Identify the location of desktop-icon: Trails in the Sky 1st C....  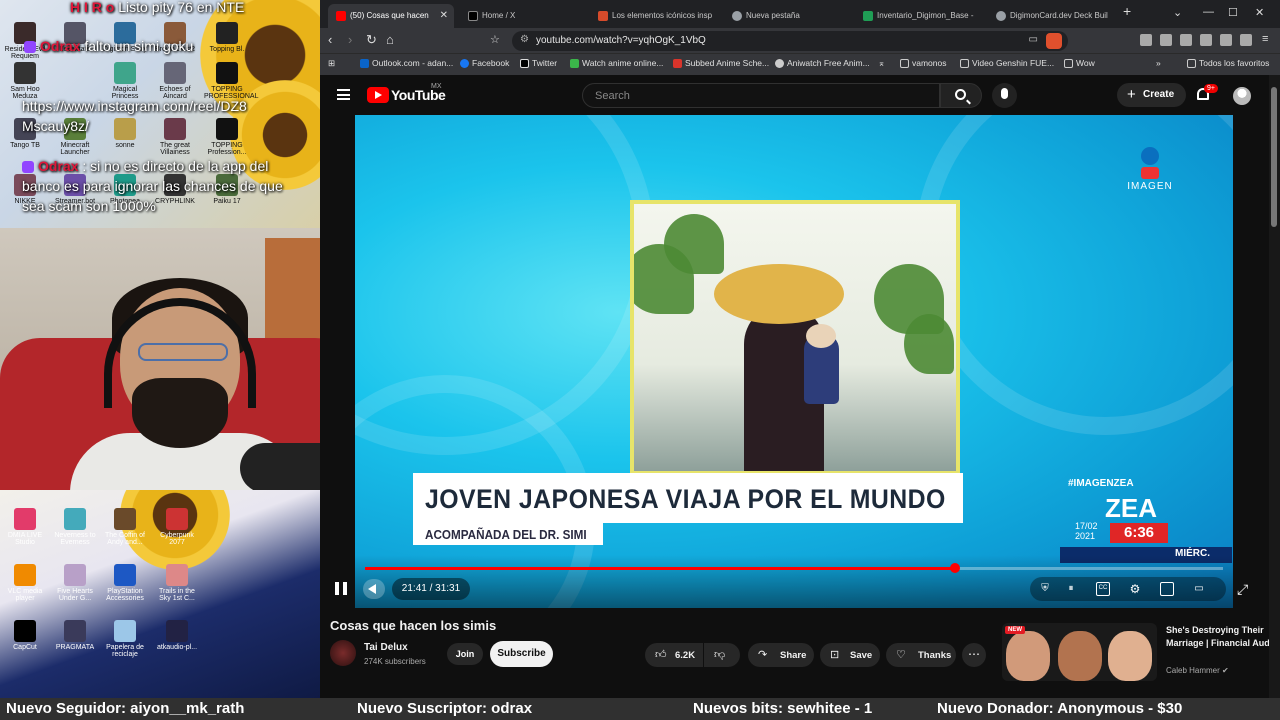
(177, 583).